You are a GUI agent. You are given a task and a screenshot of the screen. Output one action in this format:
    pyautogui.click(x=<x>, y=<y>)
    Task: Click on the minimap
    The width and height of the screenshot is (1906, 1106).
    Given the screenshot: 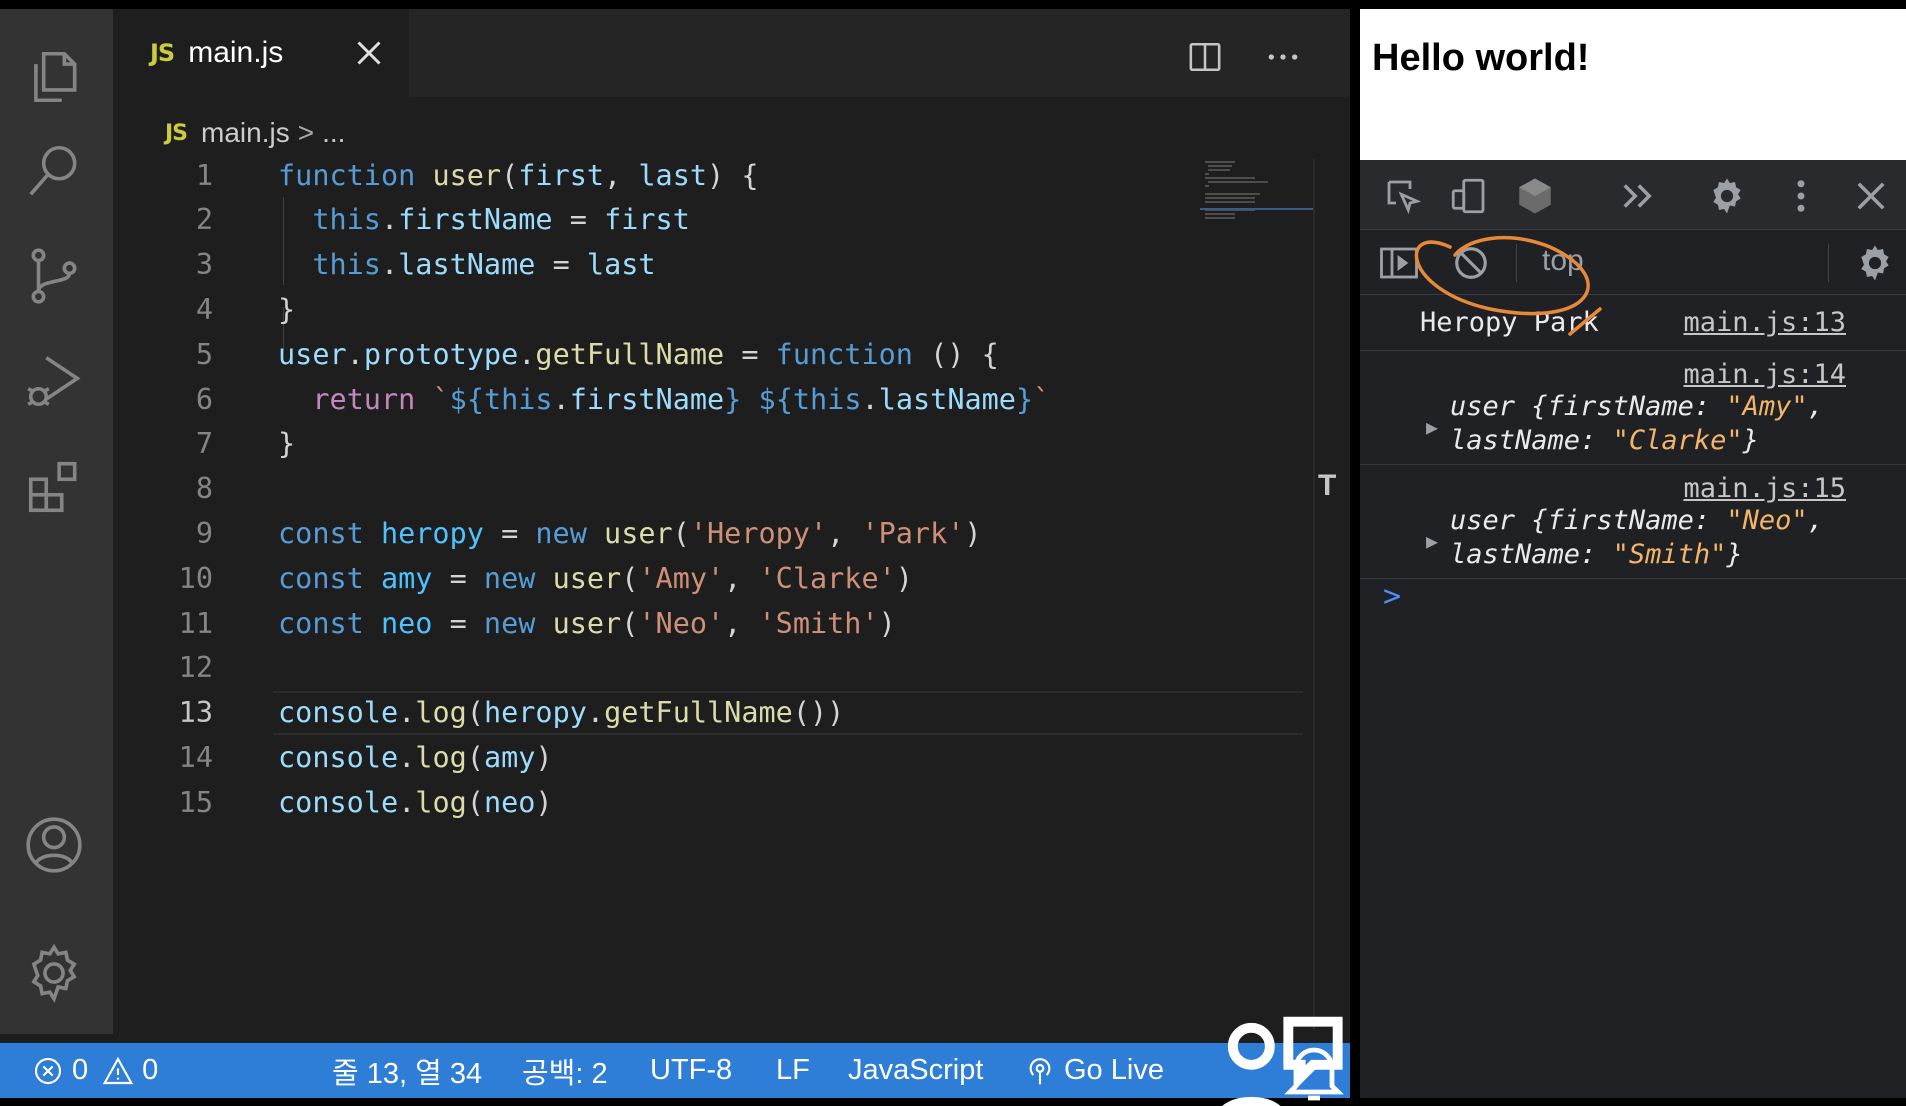 What is the action you would take?
    pyautogui.click(x=1257, y=194)
    